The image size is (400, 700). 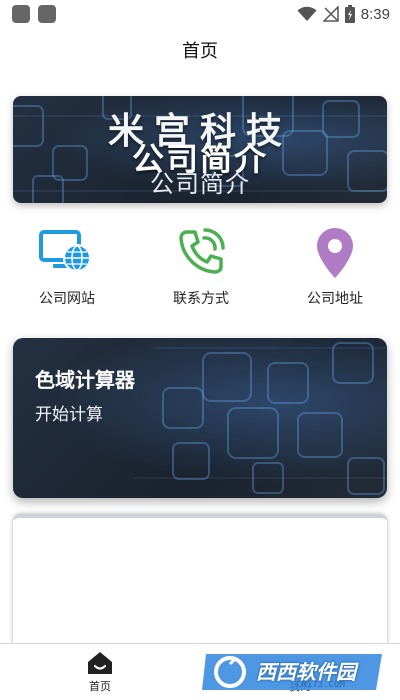 What do you see at coordinates (85, 380) in the screenshot?
I see `calculator-title: 色域计算器` at bounding box center [85, 380].